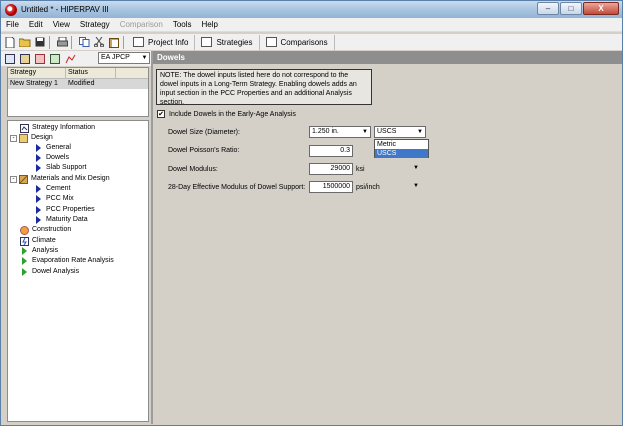  I want to click on comparisons-icon, so click(271, 42).